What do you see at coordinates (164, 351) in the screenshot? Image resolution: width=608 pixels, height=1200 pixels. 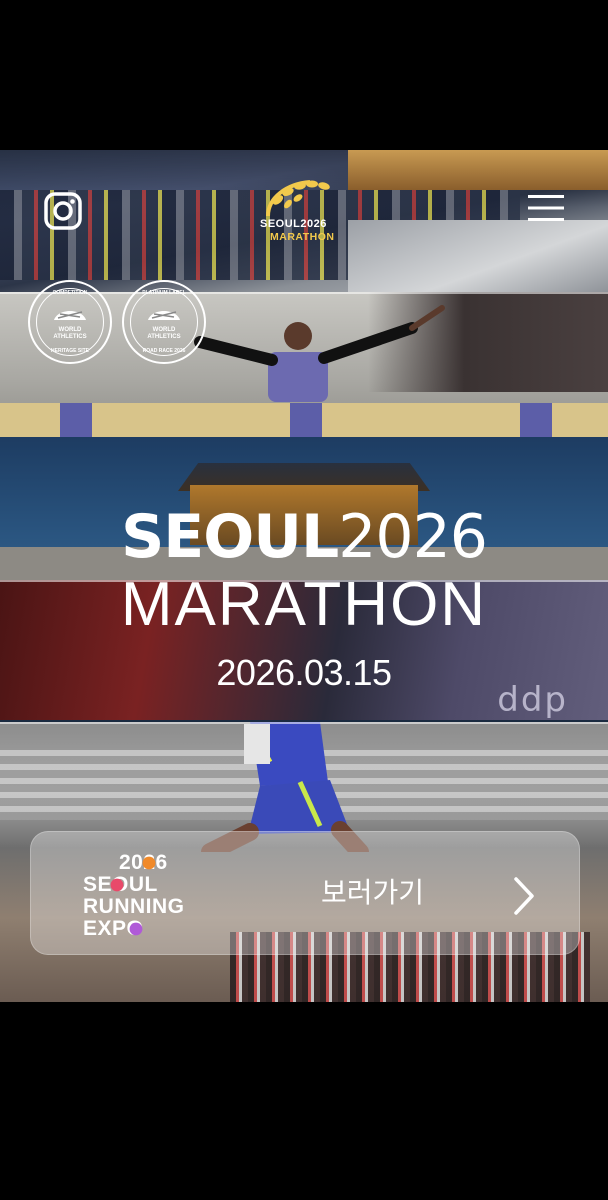 I see `badge-bottom-text: ROAD RACE 2026` at bounding box center [164, 351].